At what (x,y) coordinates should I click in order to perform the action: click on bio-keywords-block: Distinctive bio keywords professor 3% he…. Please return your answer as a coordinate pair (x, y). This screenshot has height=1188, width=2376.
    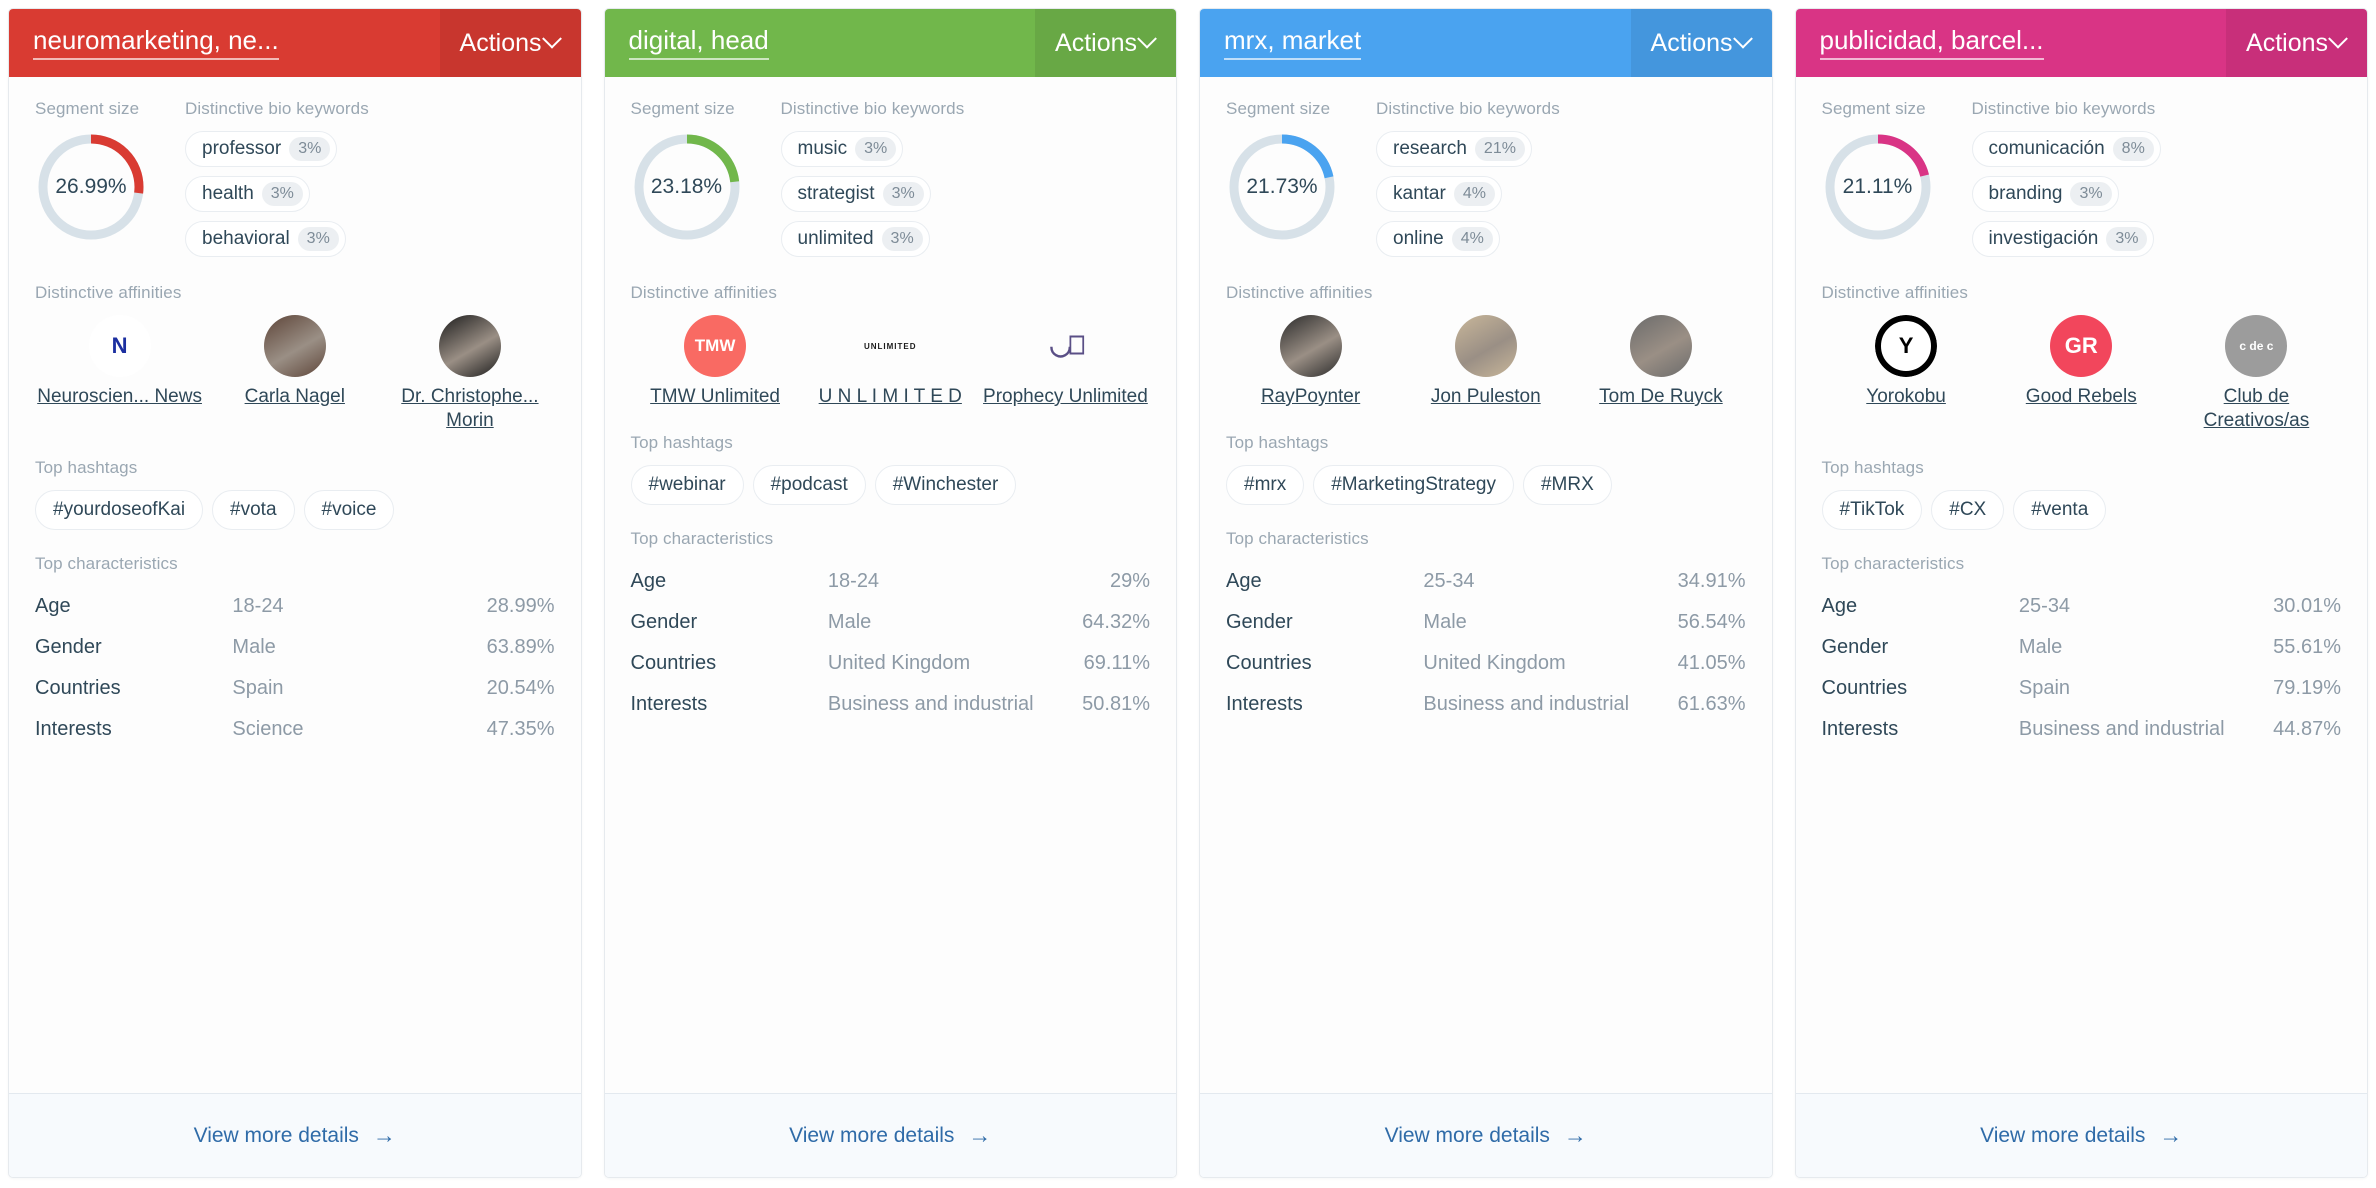
    Looking at the image, I should click on (370, 178).